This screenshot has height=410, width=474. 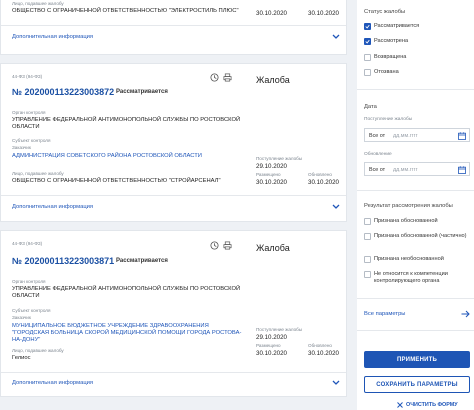 I want to click on date-filter-title: Дата, so click(x=370, y=107).